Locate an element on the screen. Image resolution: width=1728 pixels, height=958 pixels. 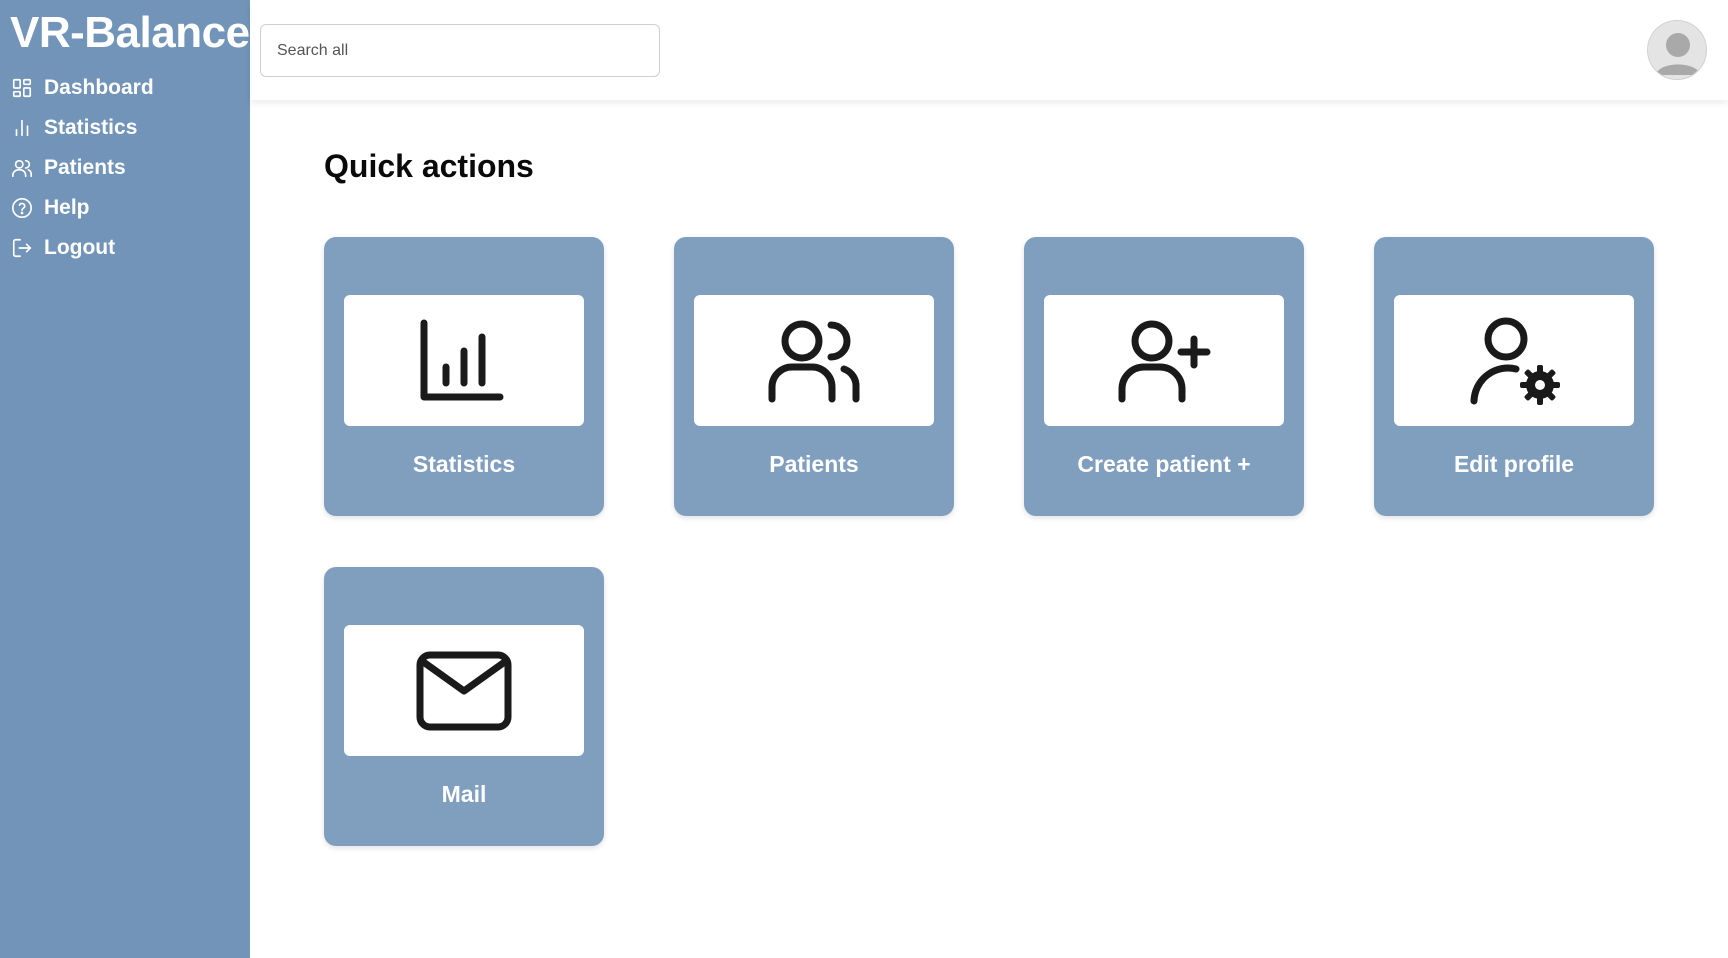
quick-action-edit-profile: Edit profile is located at coordinates (1514, 376).